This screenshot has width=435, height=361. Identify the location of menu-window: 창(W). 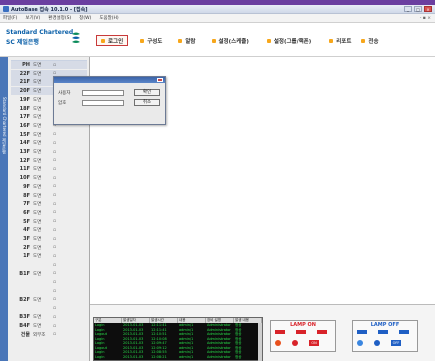
(85, 18).